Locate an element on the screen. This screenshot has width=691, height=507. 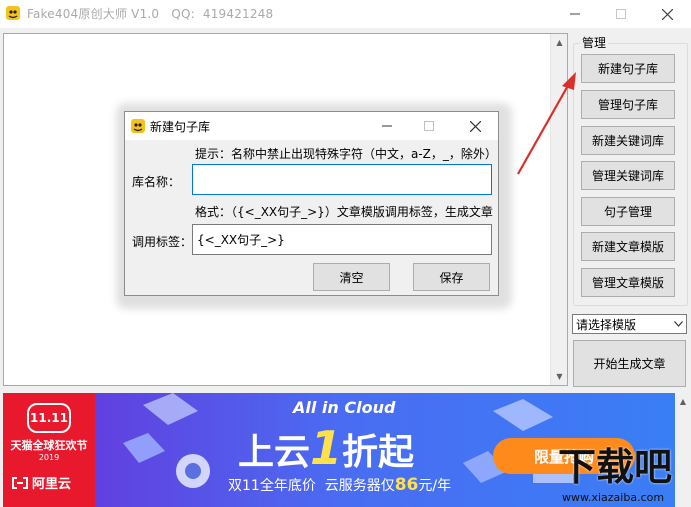
scroll-up-icon: ▲ is located at coordinates (559, 42).